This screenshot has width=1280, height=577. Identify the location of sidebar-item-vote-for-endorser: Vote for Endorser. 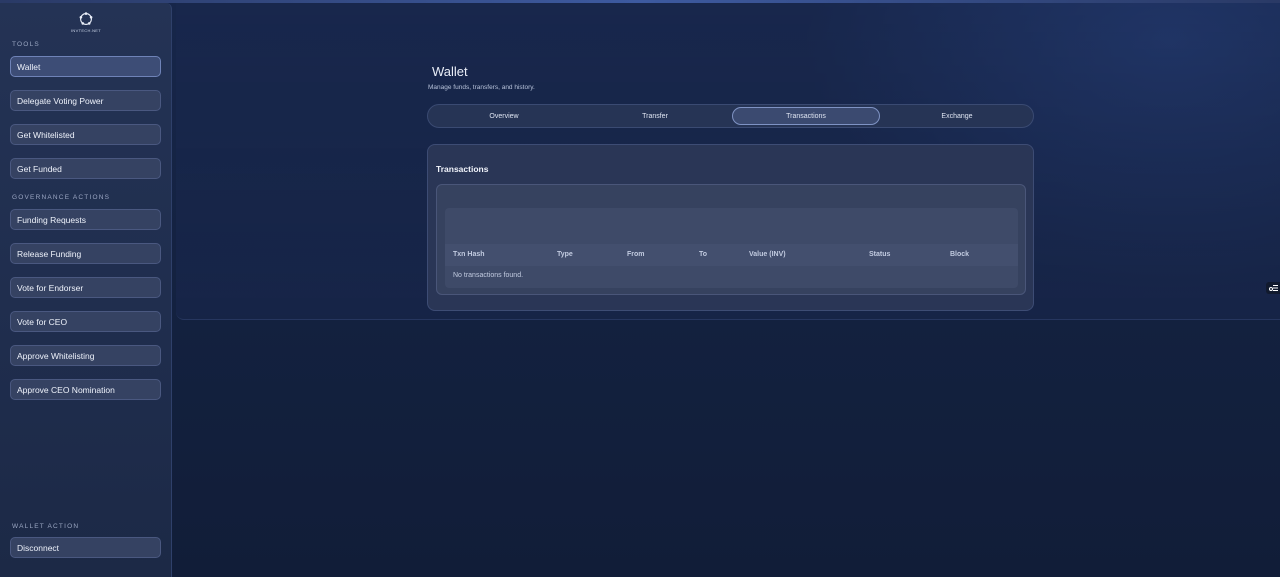
(85, 287).